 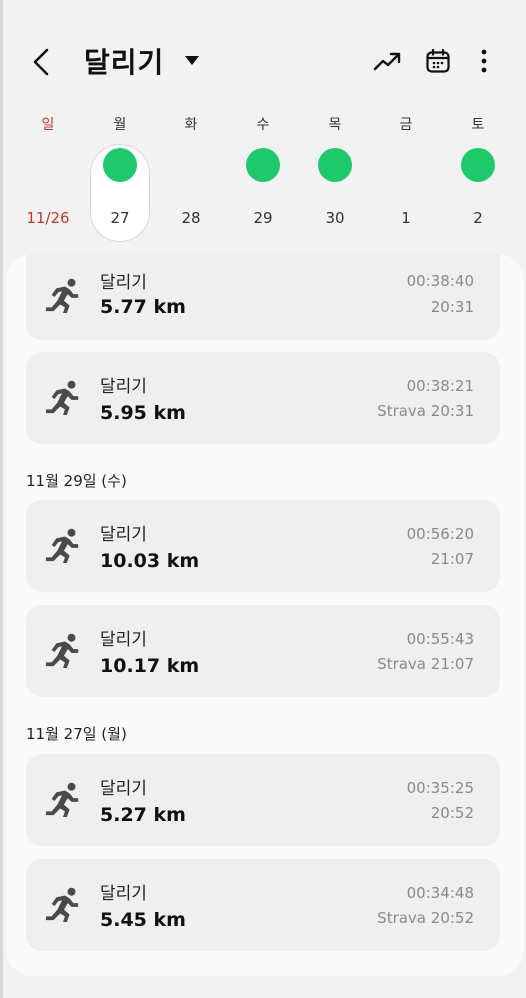 What do you see at coordinates (143, 307) in the screenshot?
I see `record-distance: 5.77 km` at bounding box center [143, 307].